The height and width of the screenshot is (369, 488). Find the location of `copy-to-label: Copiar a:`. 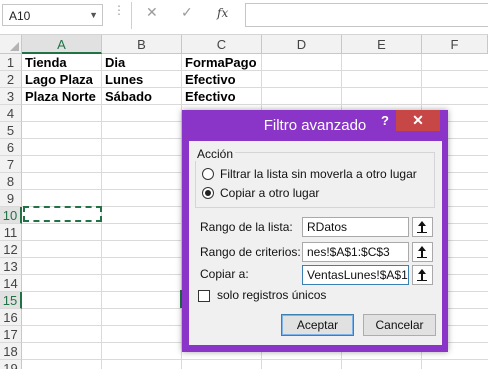

copy-to-label: Copiar a: is located at coordinates (224, 274).